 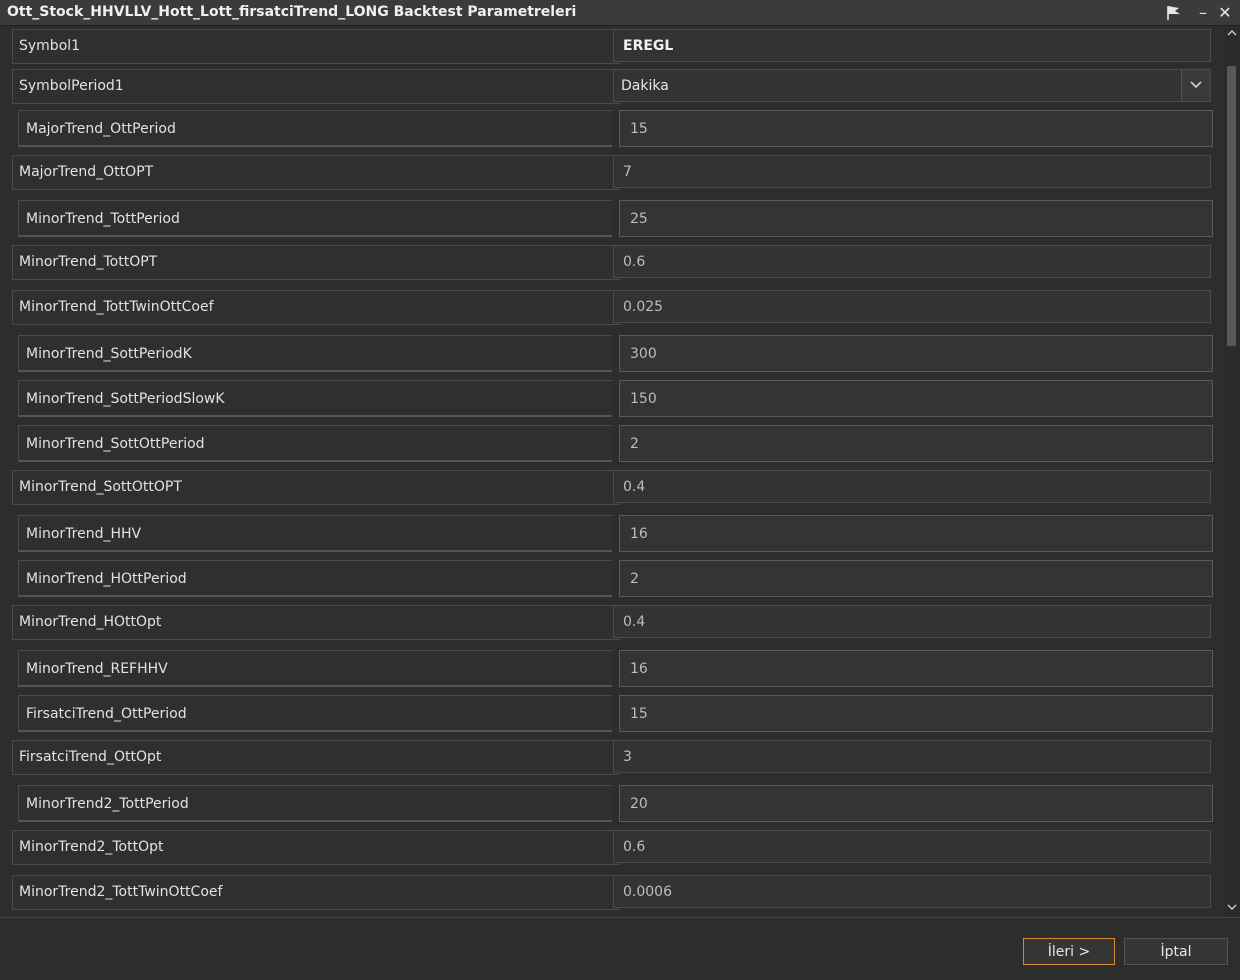 I want to click on param-row: MinorTrend_SottOttPeriod 2, so click(x=612, y=443).